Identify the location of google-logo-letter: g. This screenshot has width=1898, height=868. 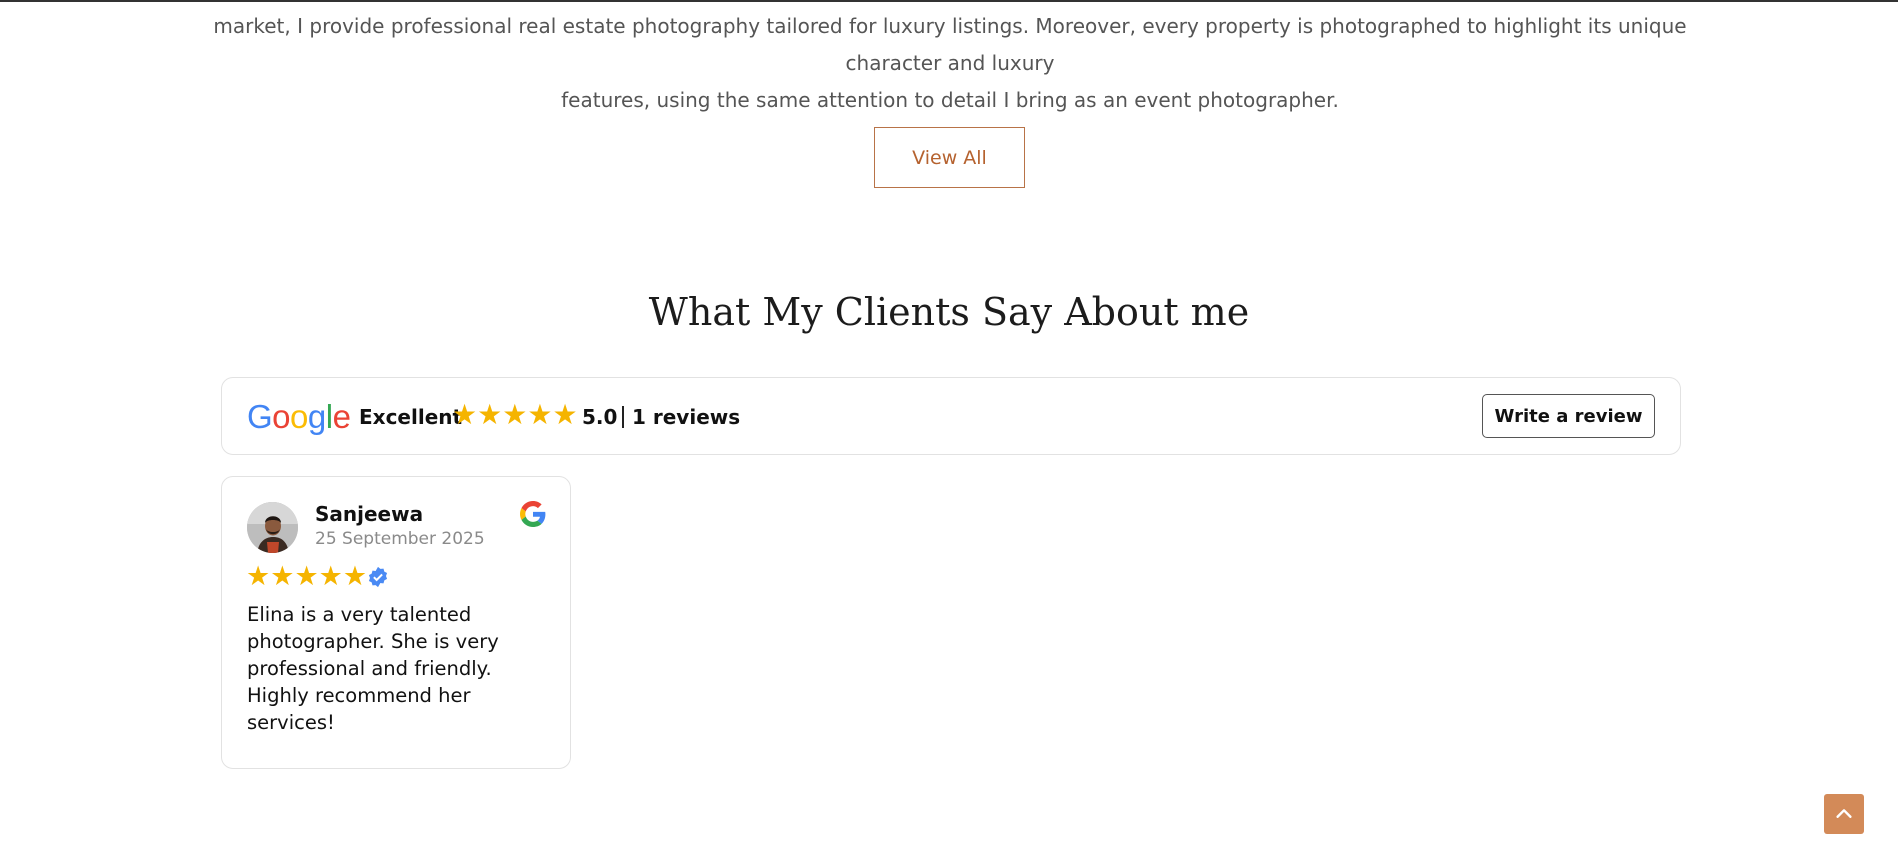
(316, 416).